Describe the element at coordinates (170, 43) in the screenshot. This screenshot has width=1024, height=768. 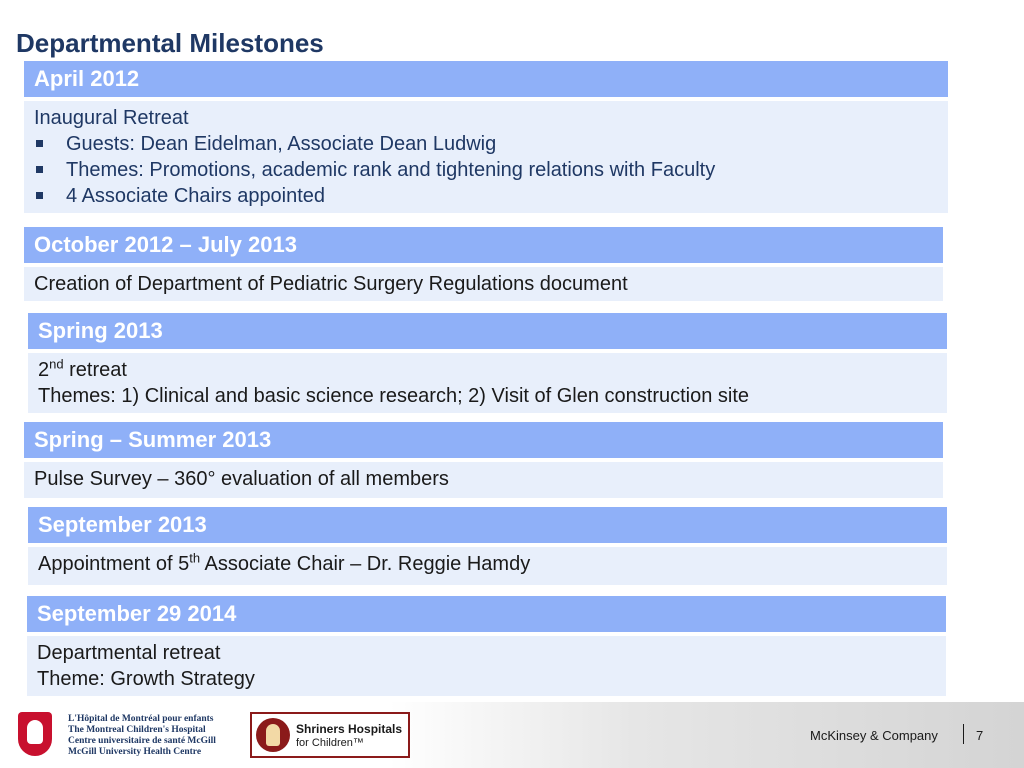
I see `page-title: Departmental Milestones` at that location.